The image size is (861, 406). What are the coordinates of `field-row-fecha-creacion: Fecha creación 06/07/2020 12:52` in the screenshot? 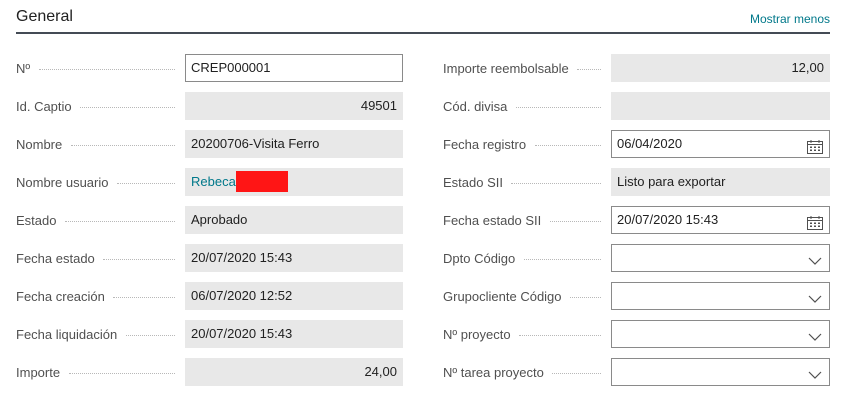 It's located at (209, 297).